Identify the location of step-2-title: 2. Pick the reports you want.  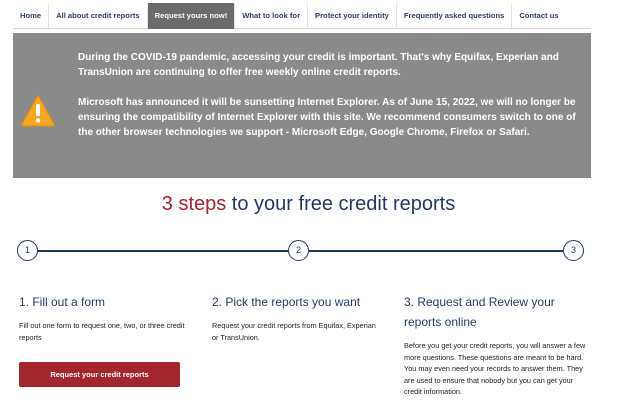
(286, 302).